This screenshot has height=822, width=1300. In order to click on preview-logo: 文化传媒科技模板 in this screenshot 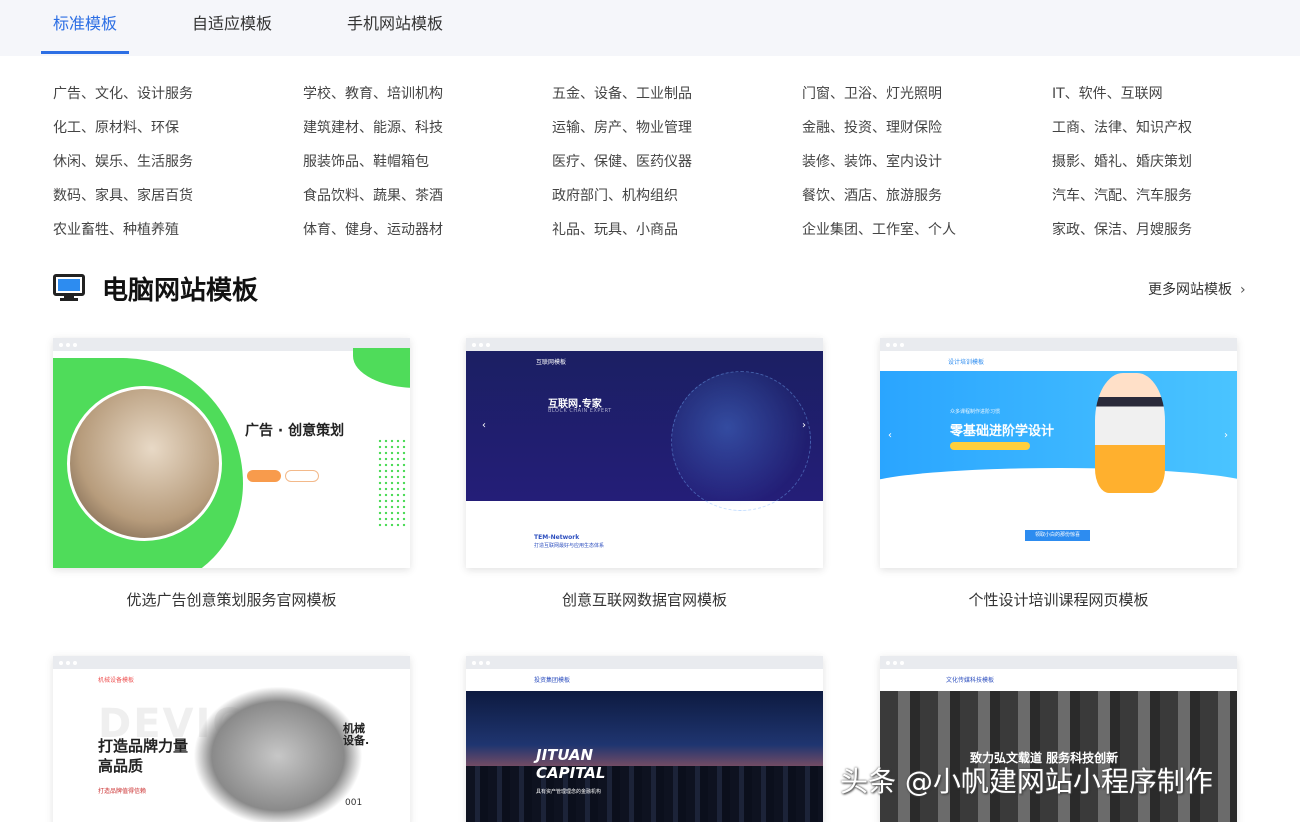, I will do `click(970, 680)`.